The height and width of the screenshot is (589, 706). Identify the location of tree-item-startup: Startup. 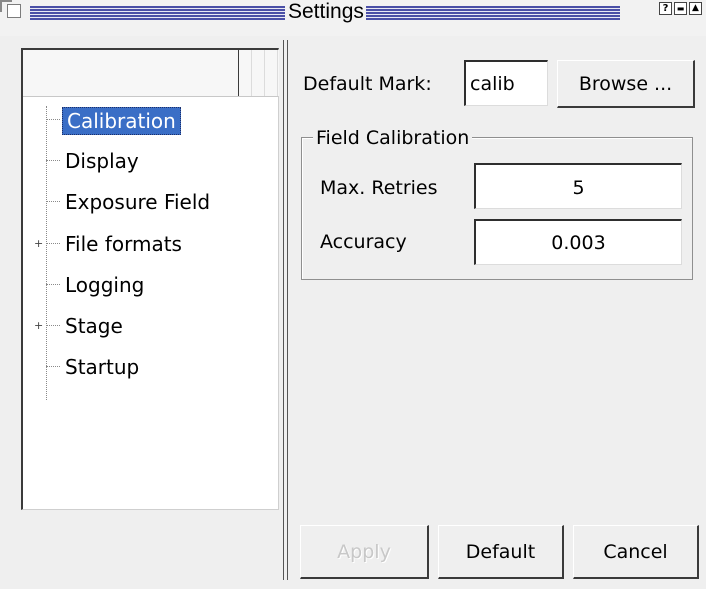
(138, 367).